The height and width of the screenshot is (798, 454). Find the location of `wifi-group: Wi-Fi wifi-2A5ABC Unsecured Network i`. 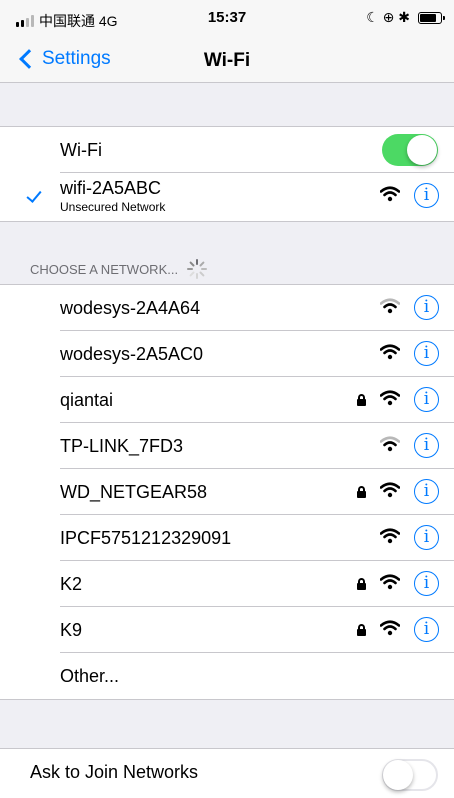

wifi-group: Wi-Fi wifi-2A5ABC Unsecured Network i is located at coordinates (227, 174).